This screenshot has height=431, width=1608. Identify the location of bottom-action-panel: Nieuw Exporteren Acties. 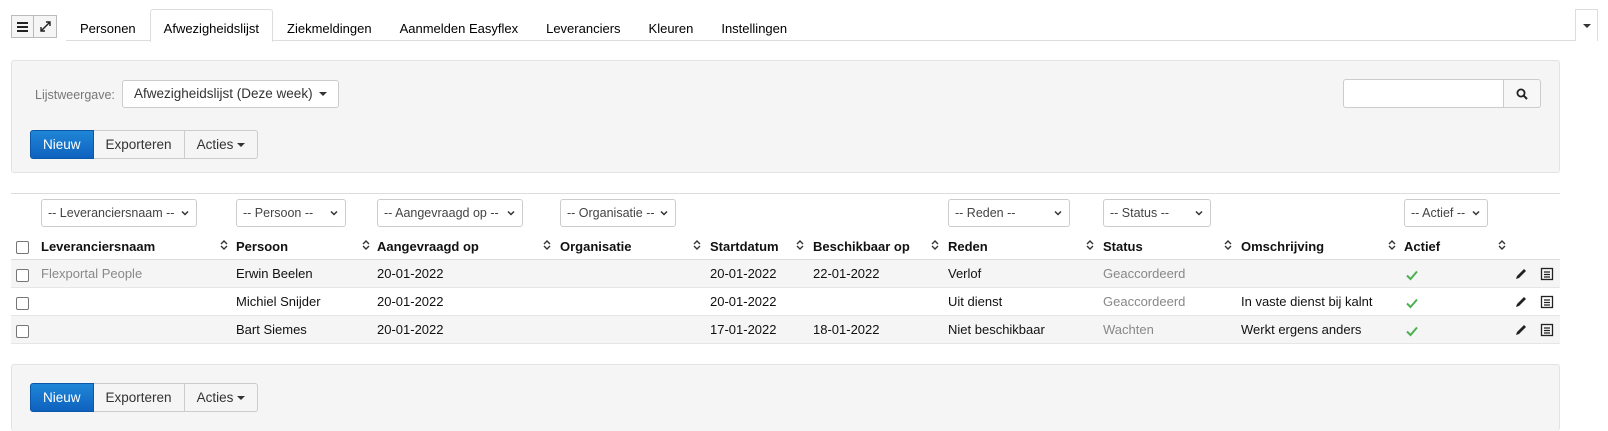
(785, 397).